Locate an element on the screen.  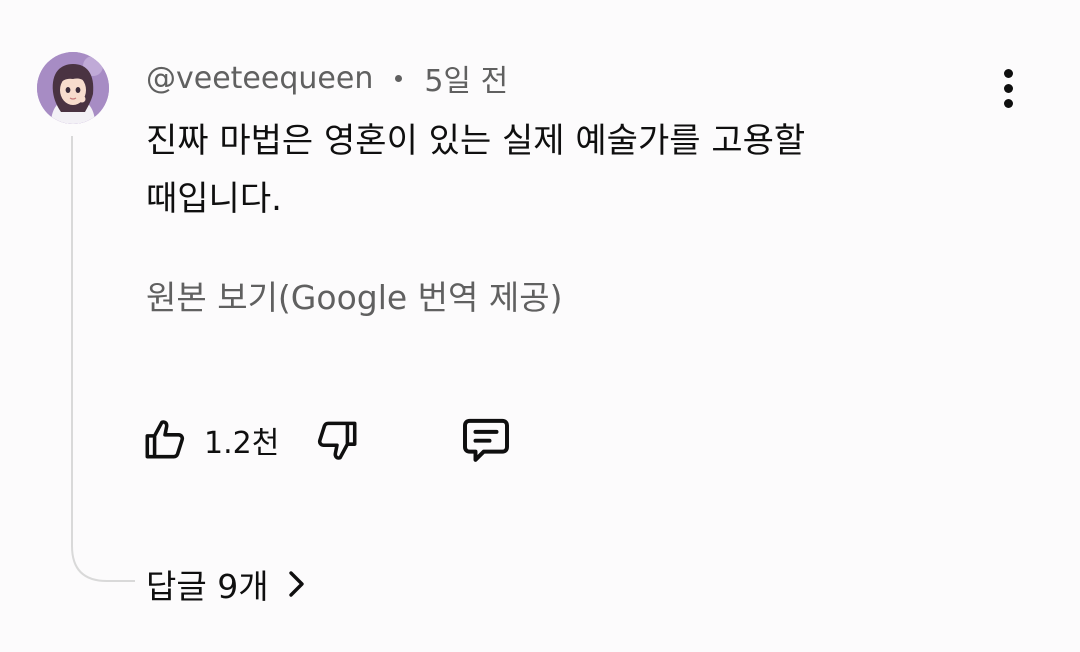
anime-girl-avatar-icon is located at coordinates (73, 88).